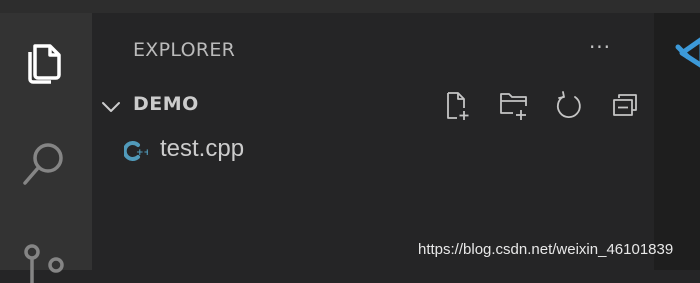  I want to click on chevron-down-icon, so click(111, 108).